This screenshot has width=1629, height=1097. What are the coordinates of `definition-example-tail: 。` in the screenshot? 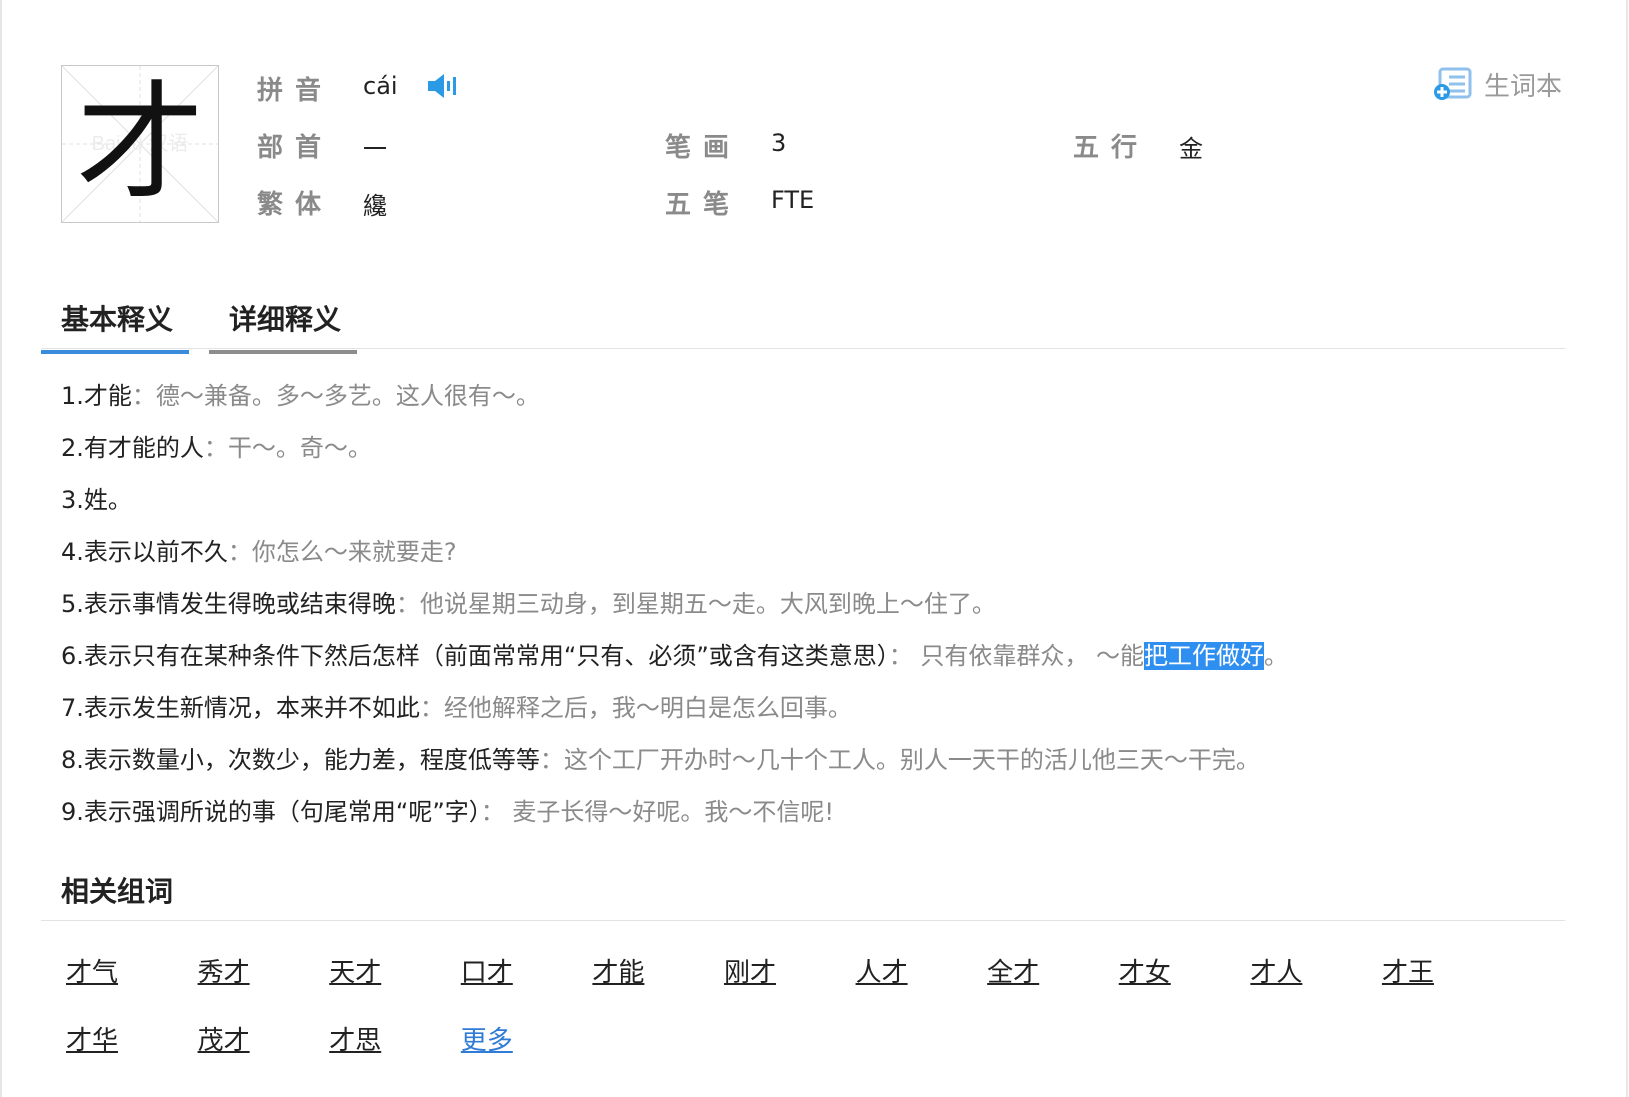 It's located at (1276, 656).